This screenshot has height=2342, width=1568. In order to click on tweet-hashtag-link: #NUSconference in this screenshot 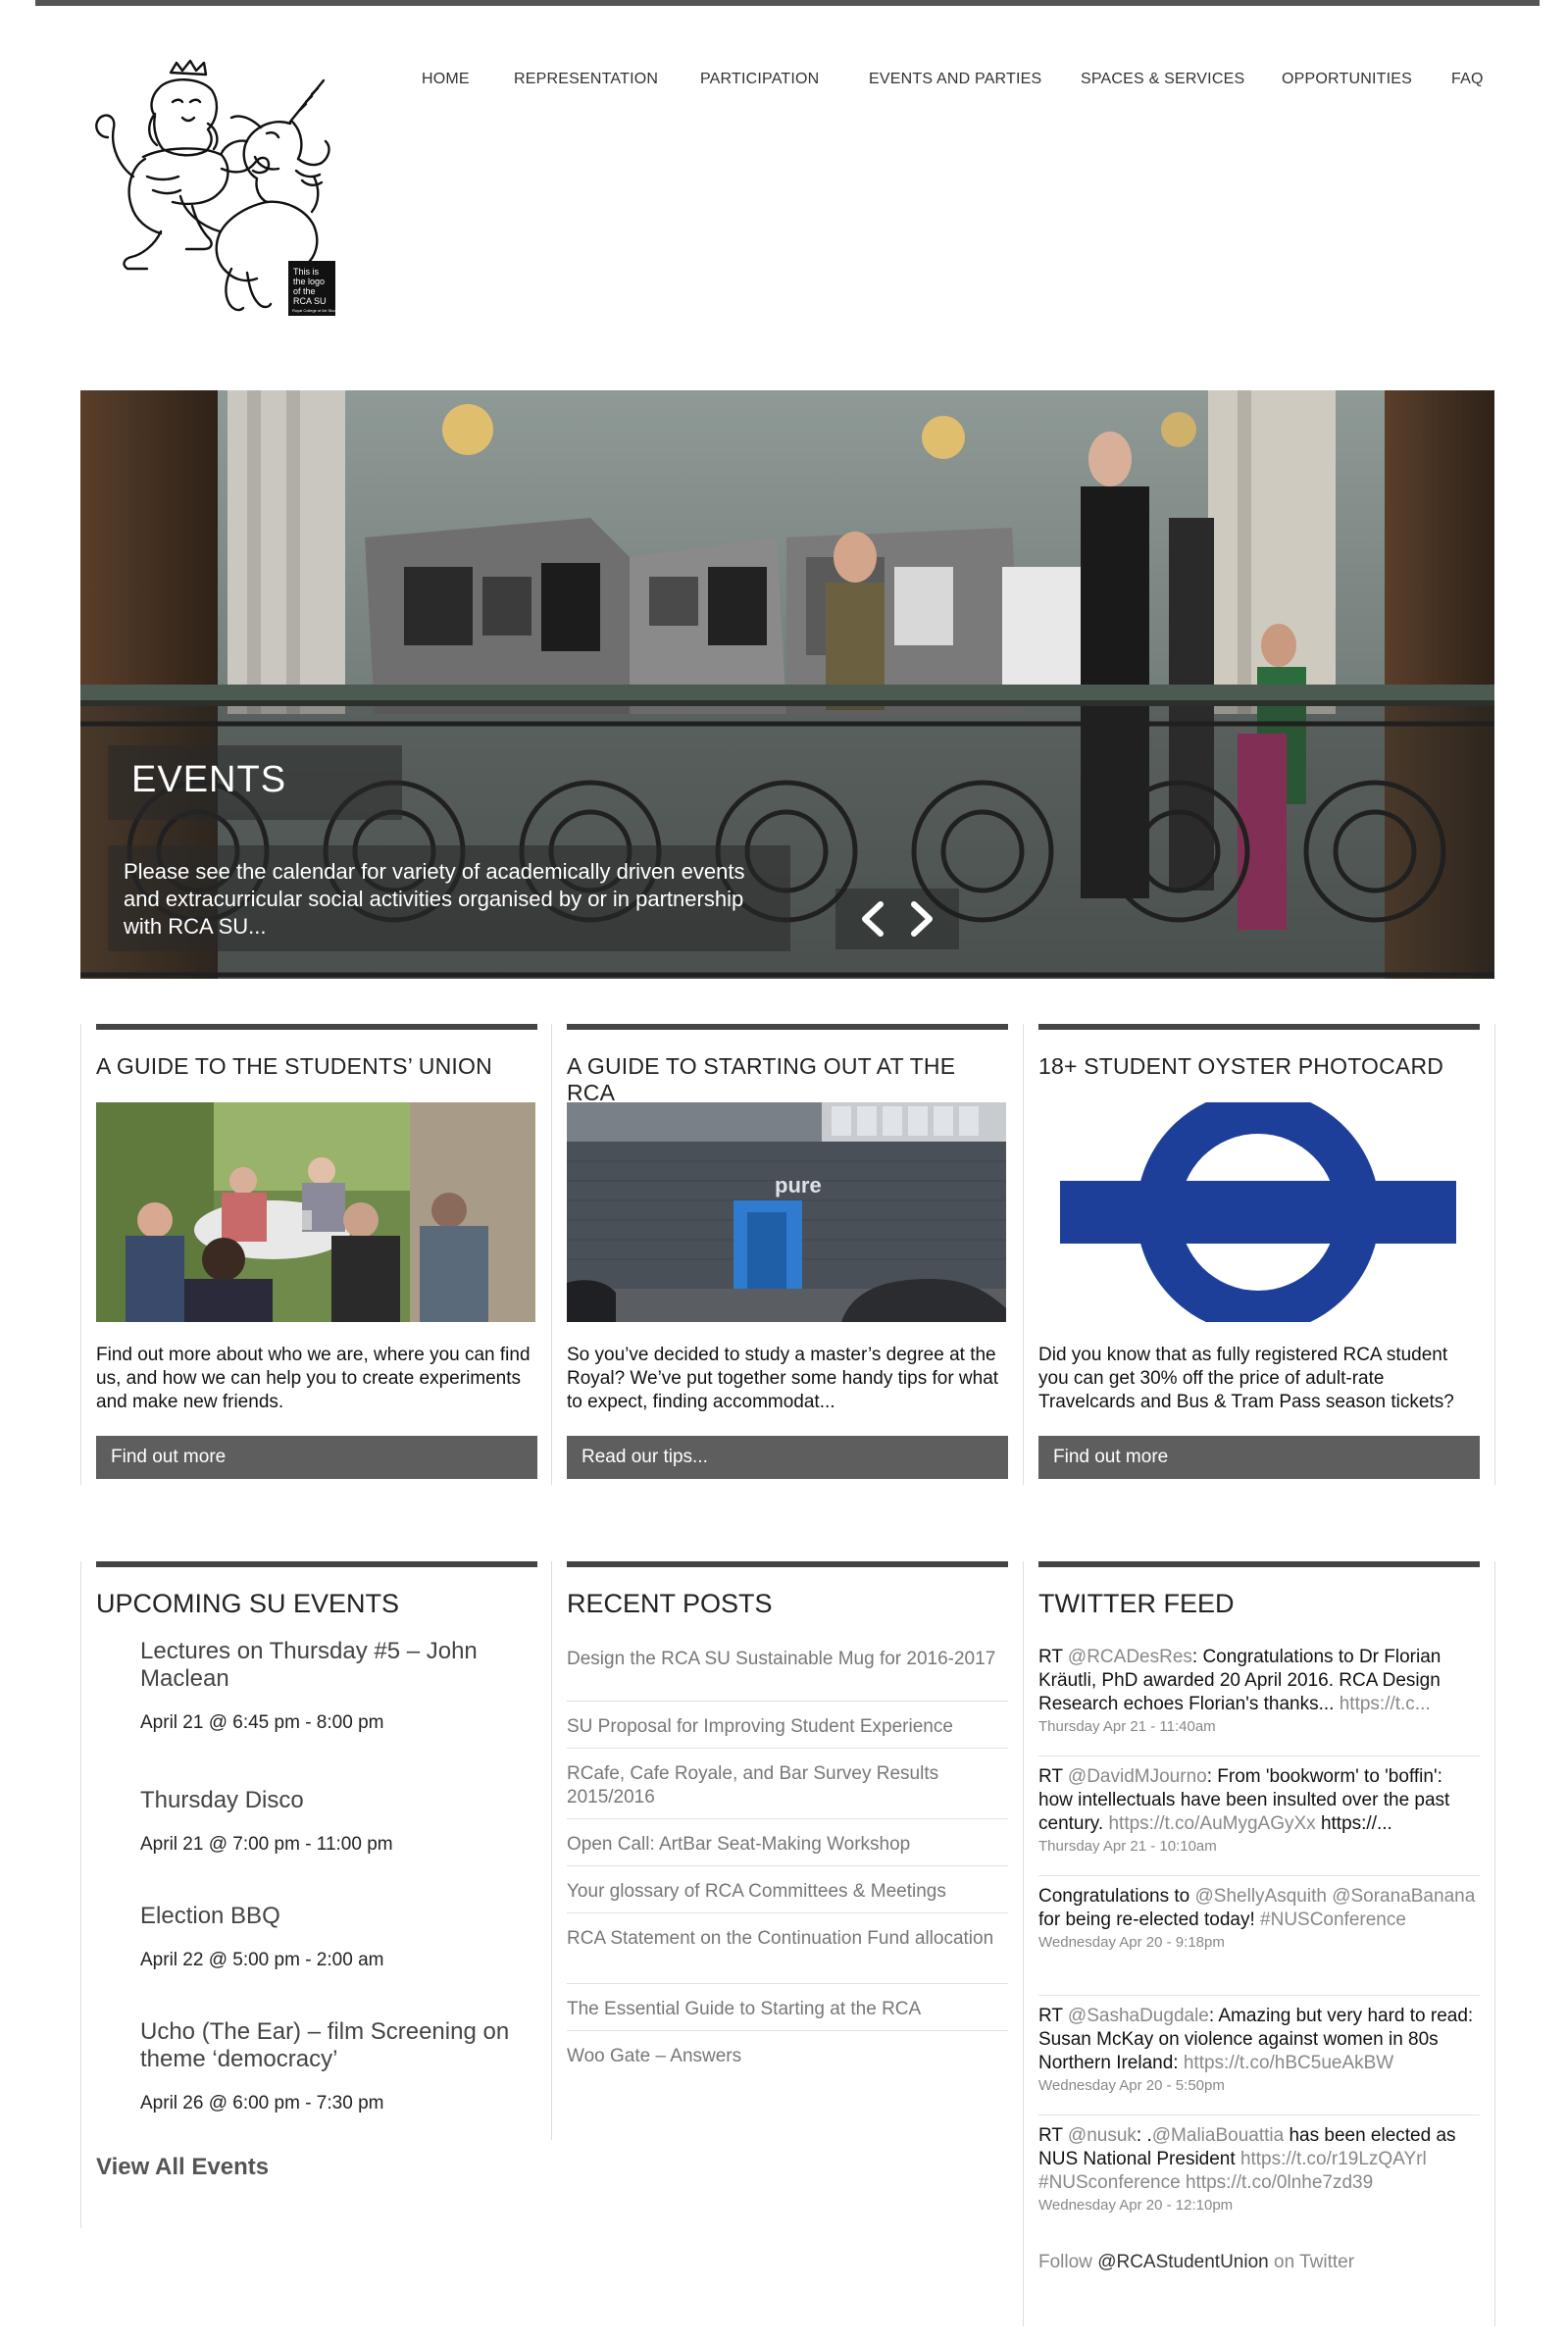, I will do `click(1109, 2182)`.